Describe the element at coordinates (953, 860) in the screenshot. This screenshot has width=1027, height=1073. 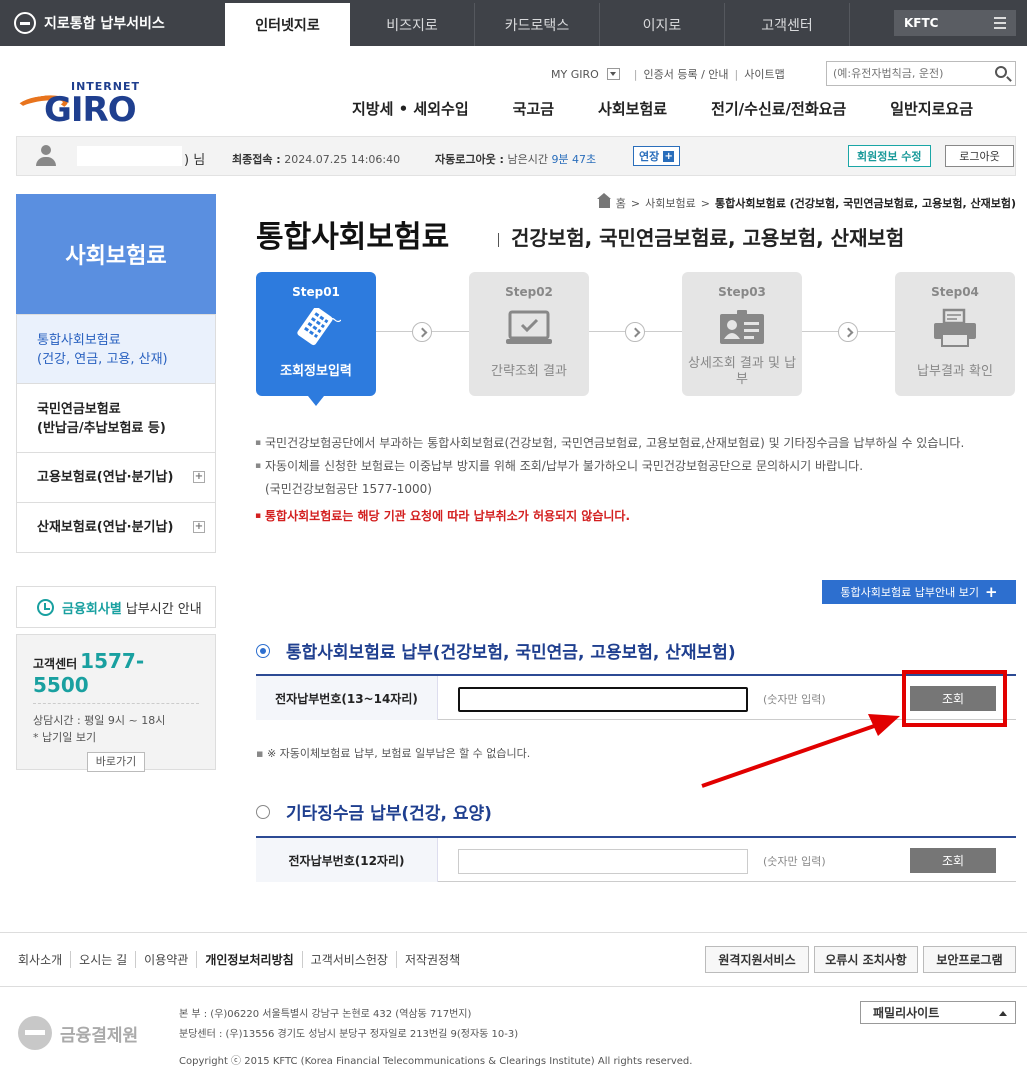
I see `inquiry-button-2: 조회` at that location.